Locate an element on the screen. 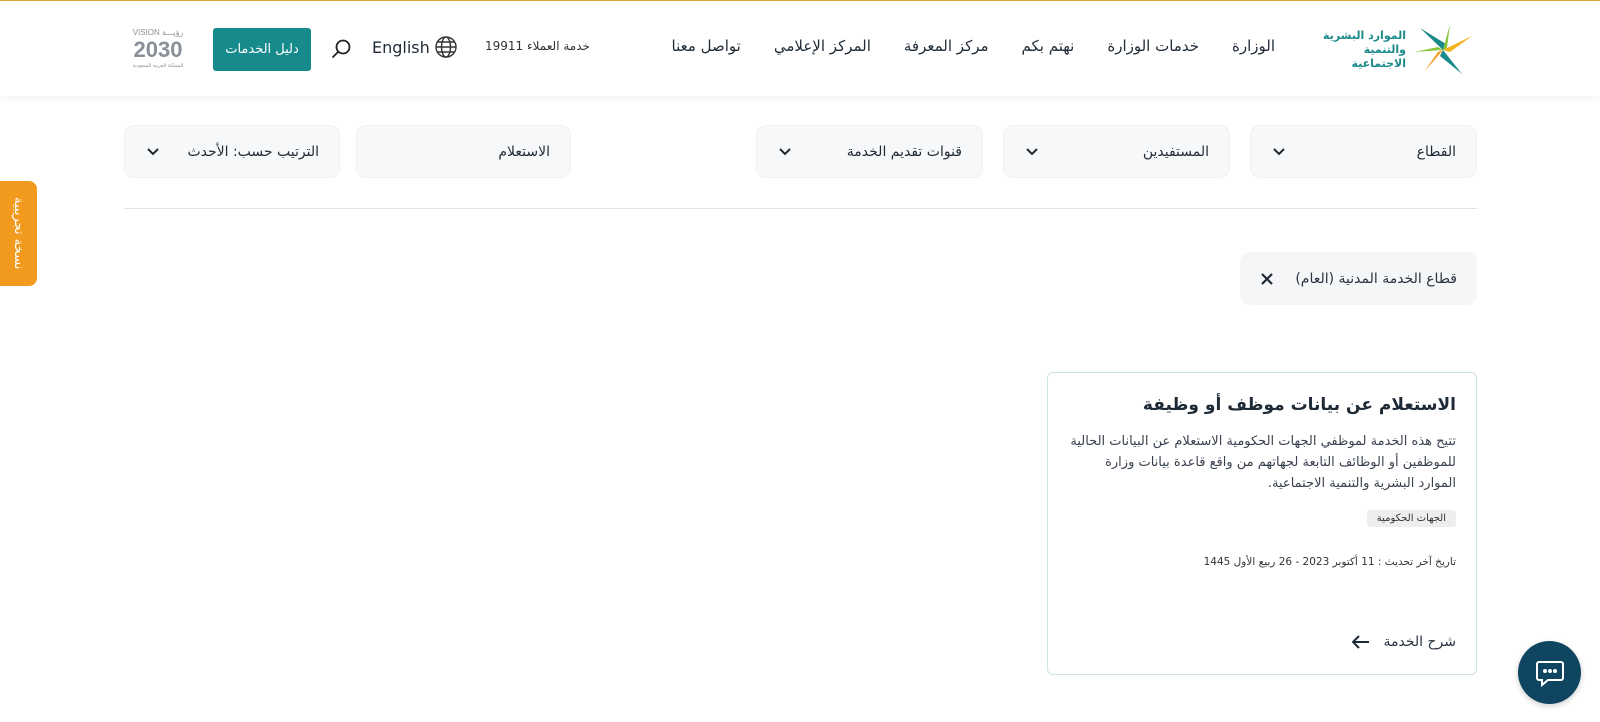 Image resolution: width=1600 pixels, height=722 pixels. beta-version-tab: نسخة تجريبية is located at coordinates (18, 233).